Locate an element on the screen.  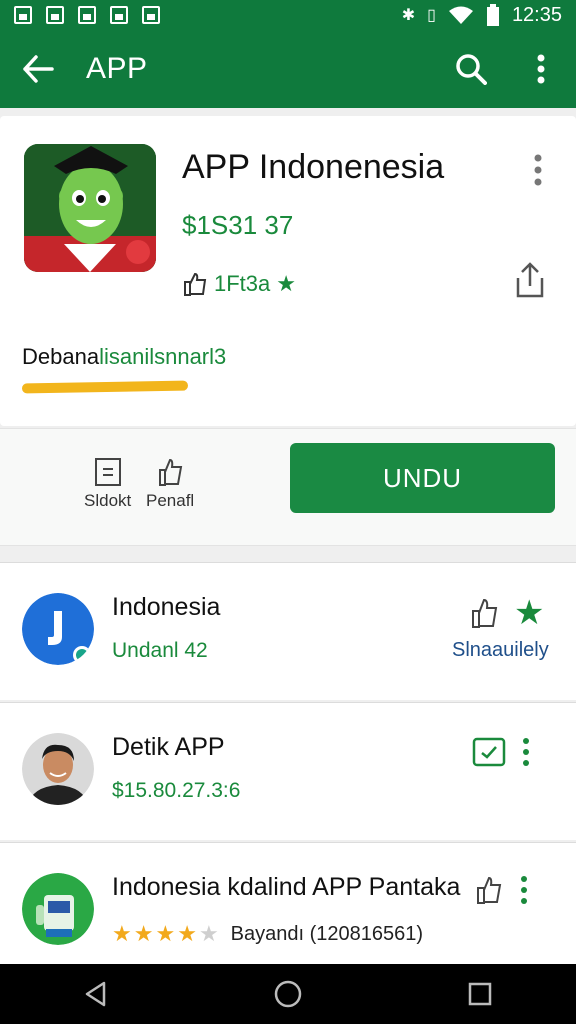
status-time: 12:35 is located at coordinates (536, 14).